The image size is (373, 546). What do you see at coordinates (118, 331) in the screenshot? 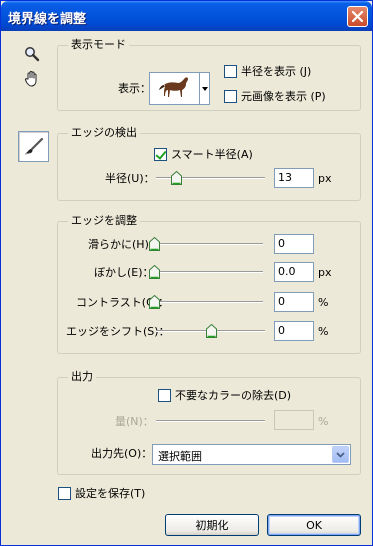
I see `shift-edge-label: エッジをシフト(S)：` at bounding box center [118, 331].